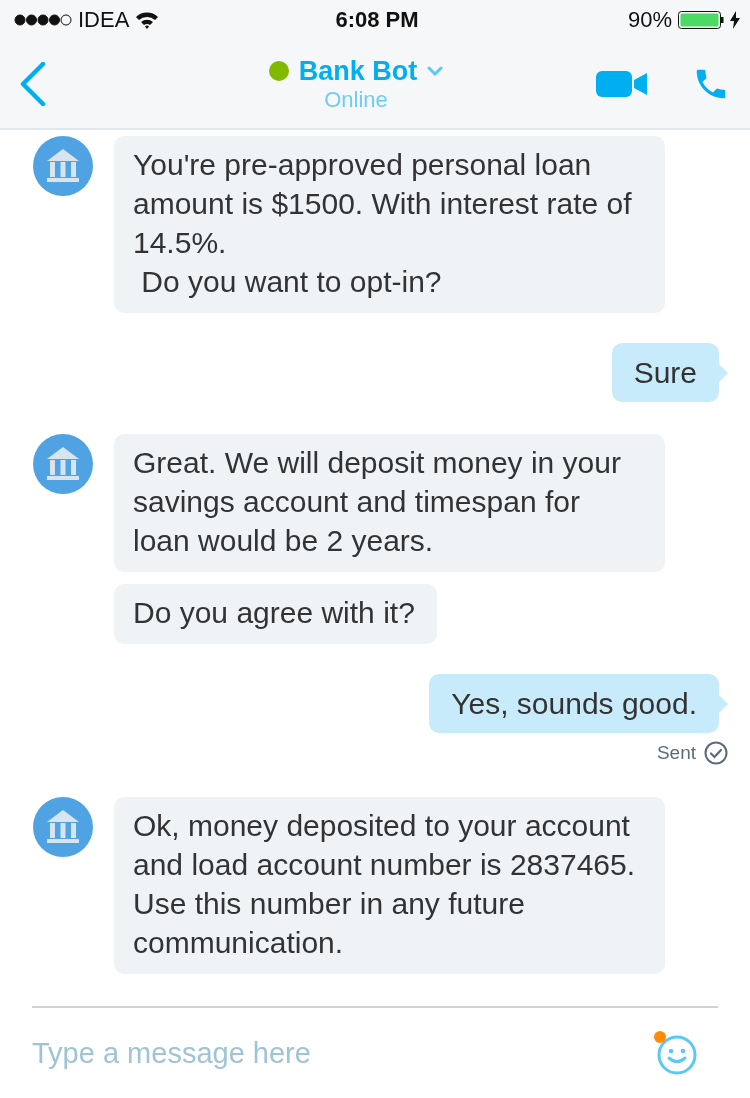  I want to click on carrier-name: IDEA, so click(104, 20).